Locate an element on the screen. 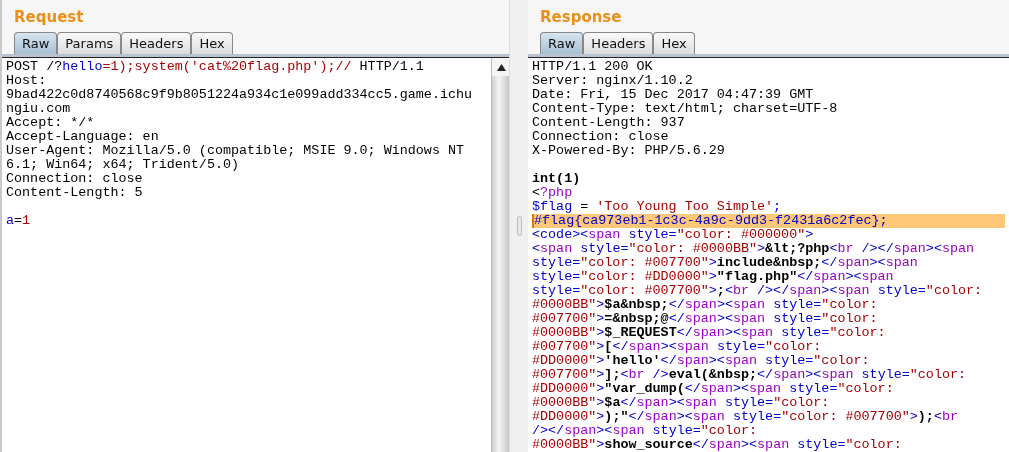 The image size is (1009, 452). code-line: #DD0000">'hello'</span><span style="color: is located at coordinates (701, 361).